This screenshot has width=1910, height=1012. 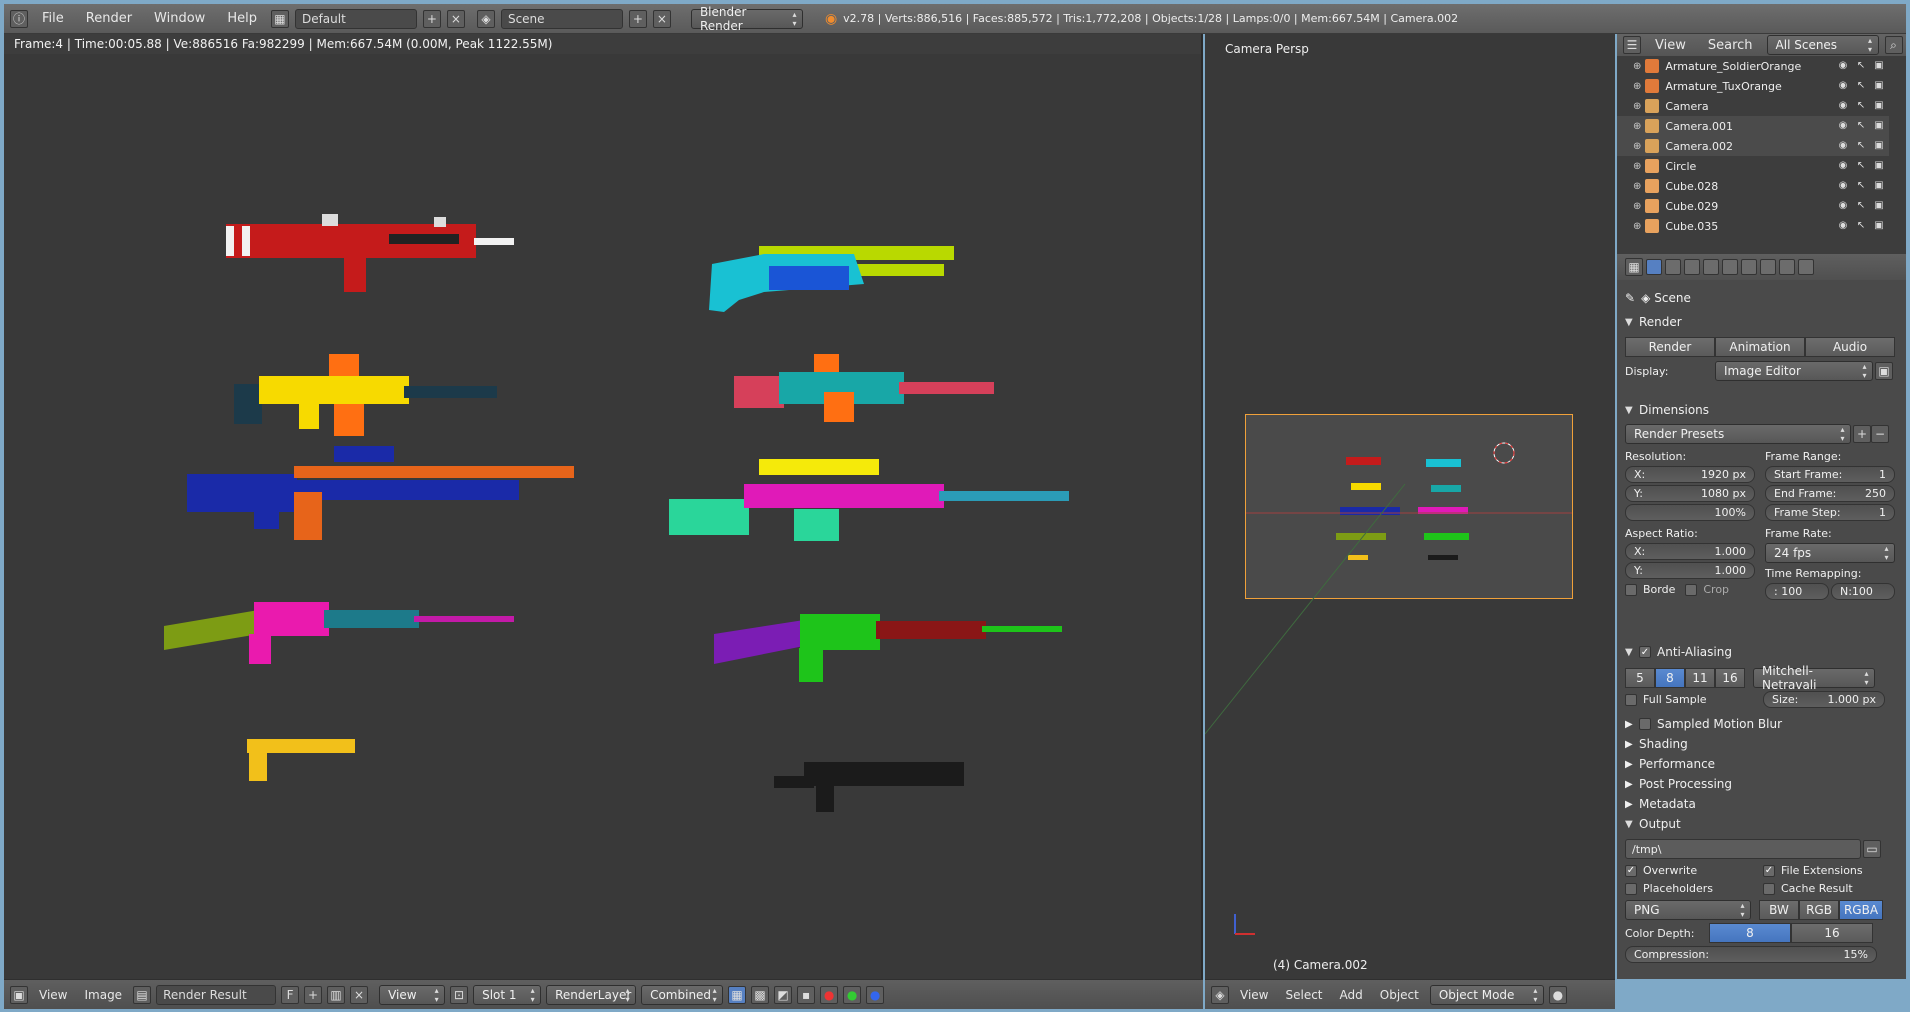 I want to click on render-layer-select: RenderLayer, so click(x=591, y=994).